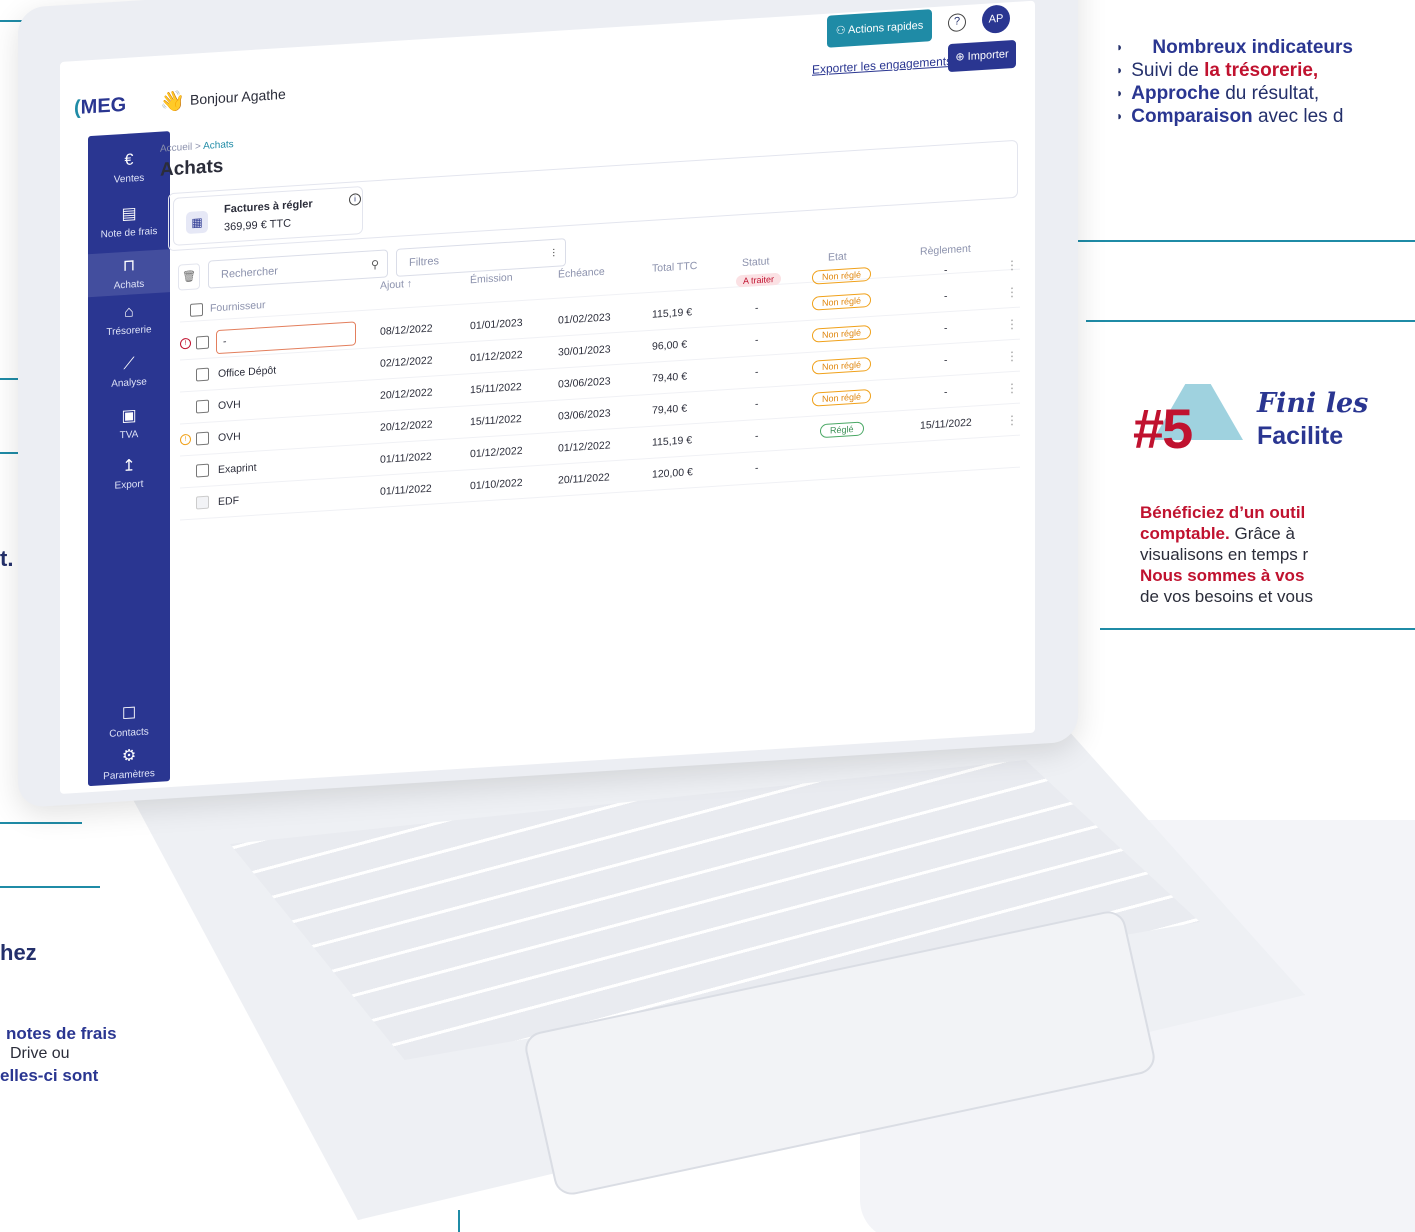 The height and width of the screenshot is (1232, 1415). I want to click on feature-bold: Nombreux indicateurs, so click(1252, 47).